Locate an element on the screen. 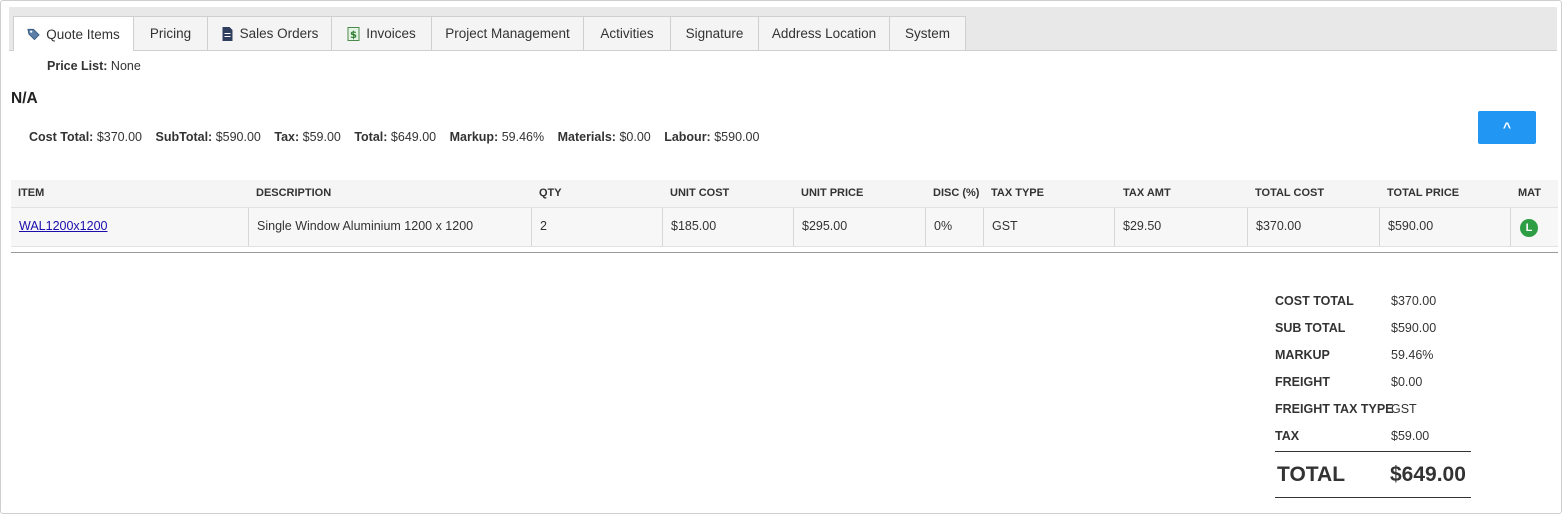 The height and width of the screenshot is (516, 1564). price-list: Price List: None is located at coordinates (94, 66).